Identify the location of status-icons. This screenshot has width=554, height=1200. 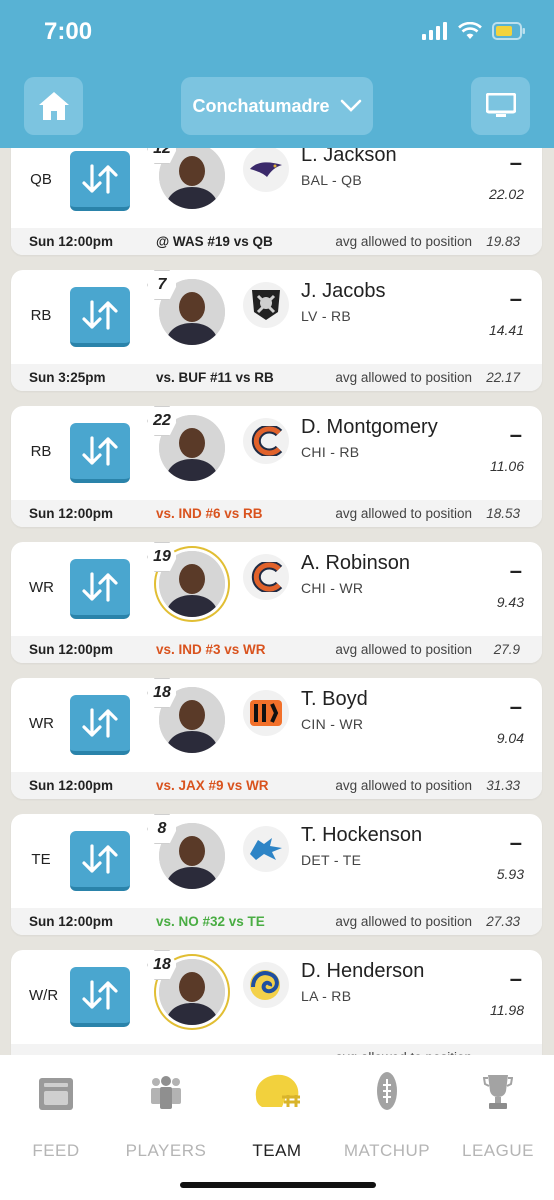
(474, 31).